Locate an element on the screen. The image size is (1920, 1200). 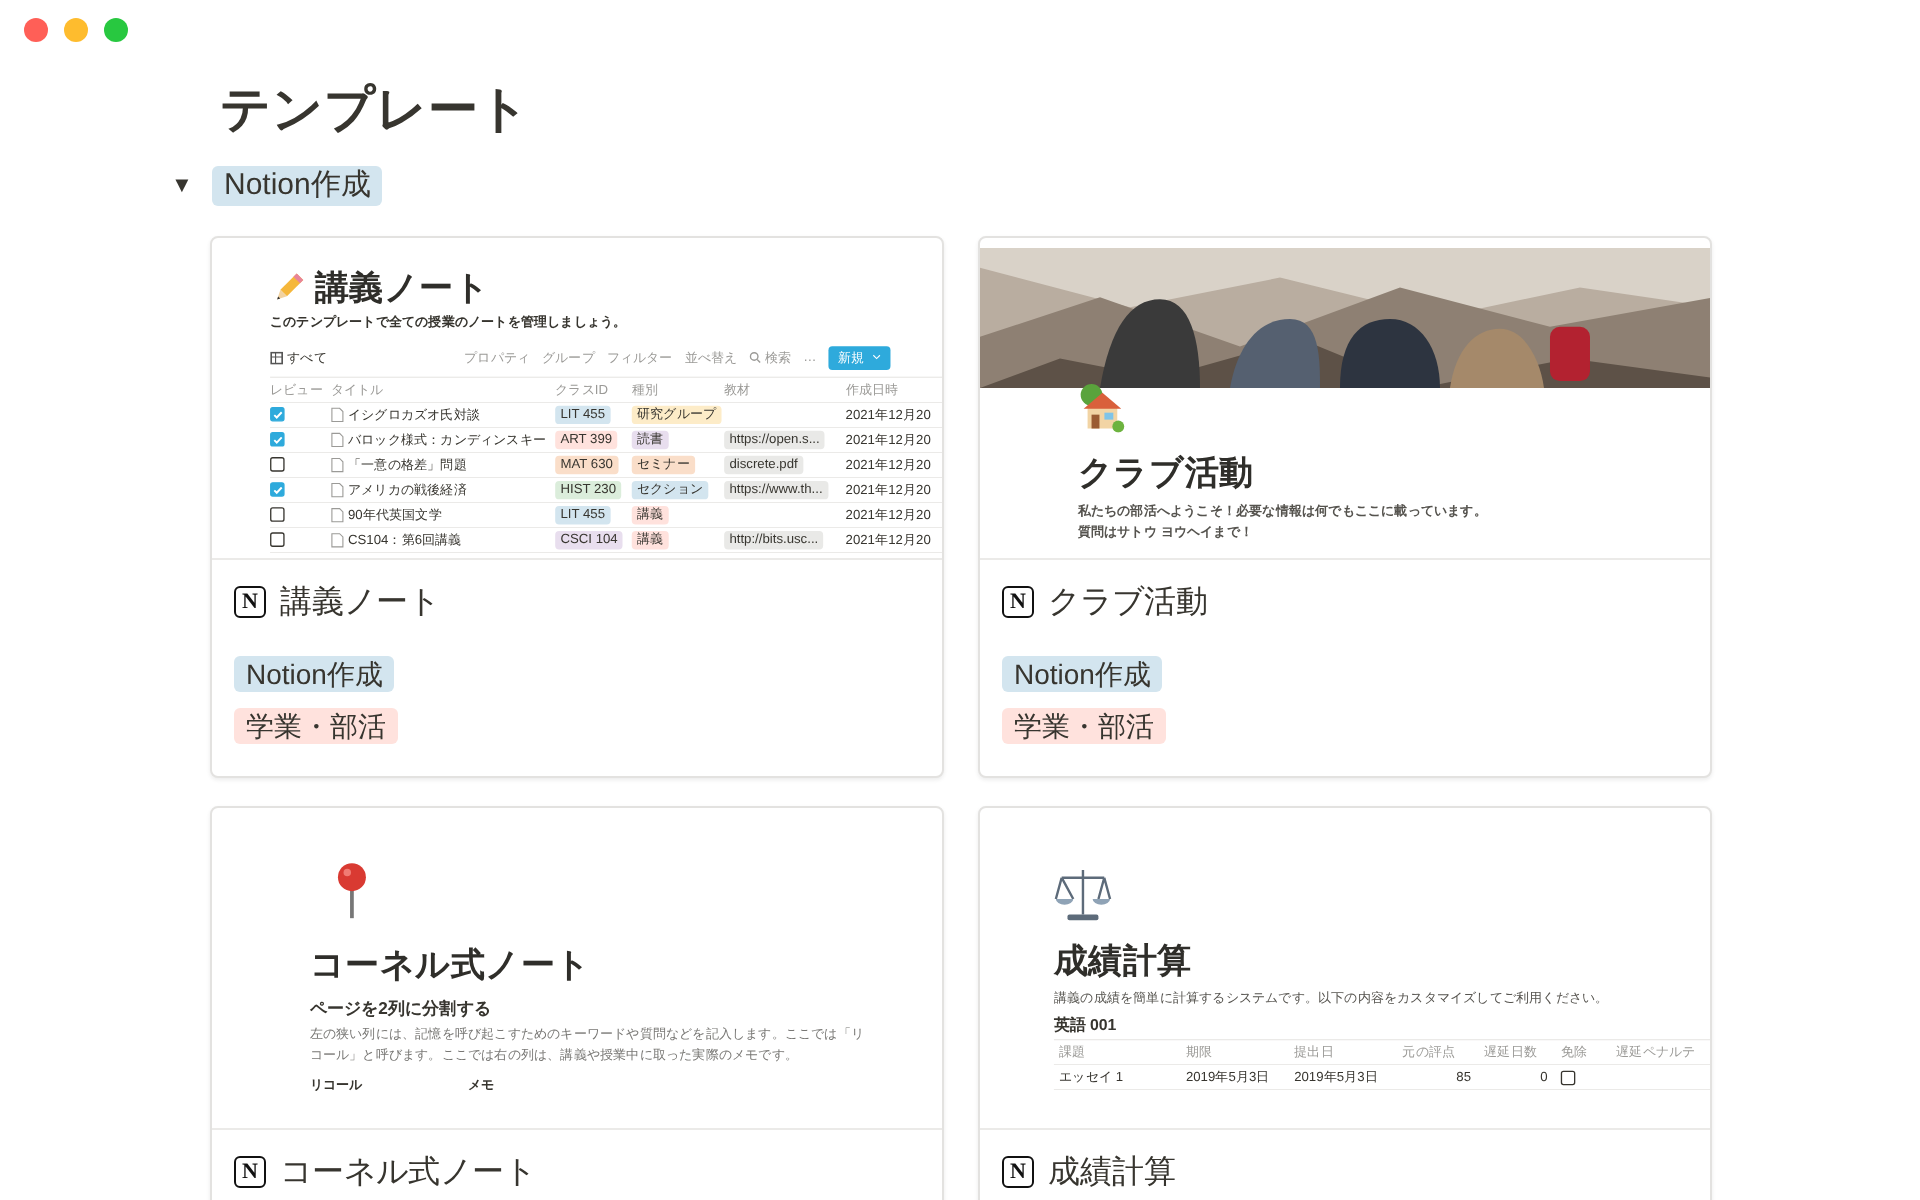
preview-title: 成績計算 is located at coordinates (1123, 961).